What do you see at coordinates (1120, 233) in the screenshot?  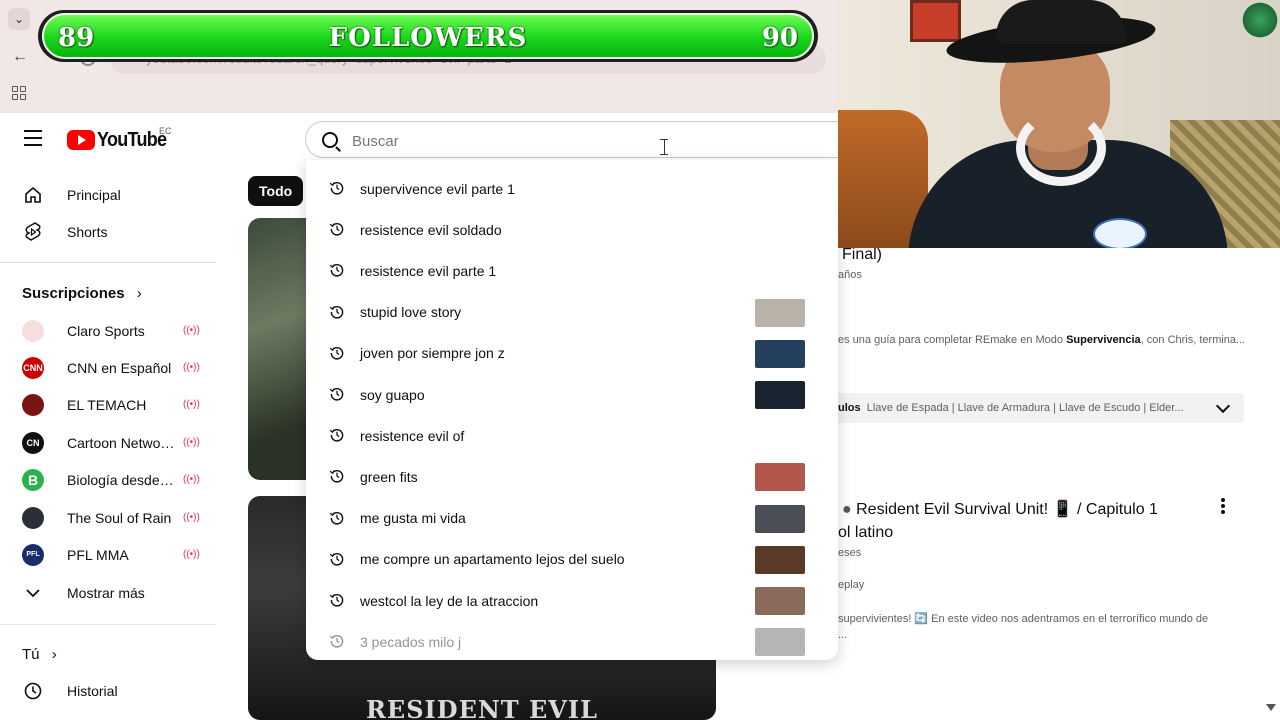 I see `shirt-logo` at bounding box center [1120, 233].